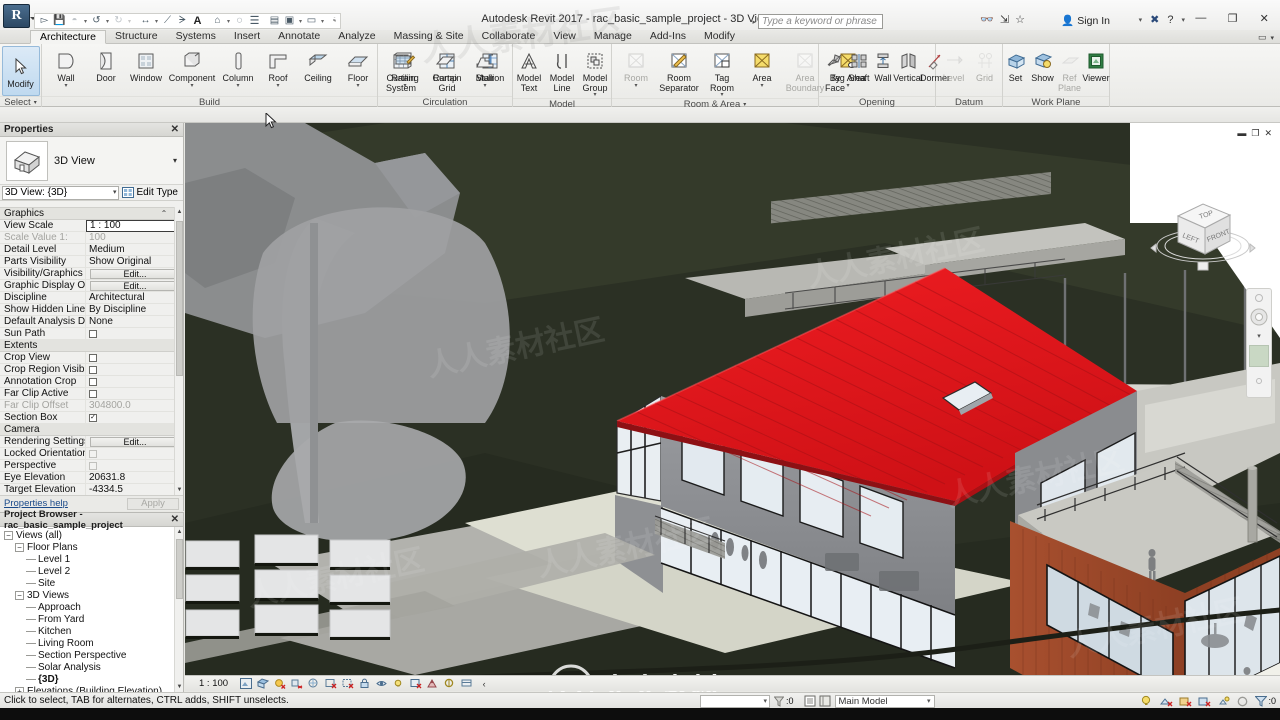 The image size is (1280, 720). Describe the element at coordinates (106, 65) in the screenshot. I see `door-button: Door` at that location.